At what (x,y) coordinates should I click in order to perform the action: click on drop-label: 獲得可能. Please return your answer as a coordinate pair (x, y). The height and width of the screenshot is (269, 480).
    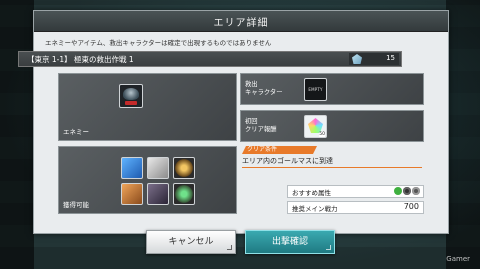
    Looking at the image, I should click on (76, 205).